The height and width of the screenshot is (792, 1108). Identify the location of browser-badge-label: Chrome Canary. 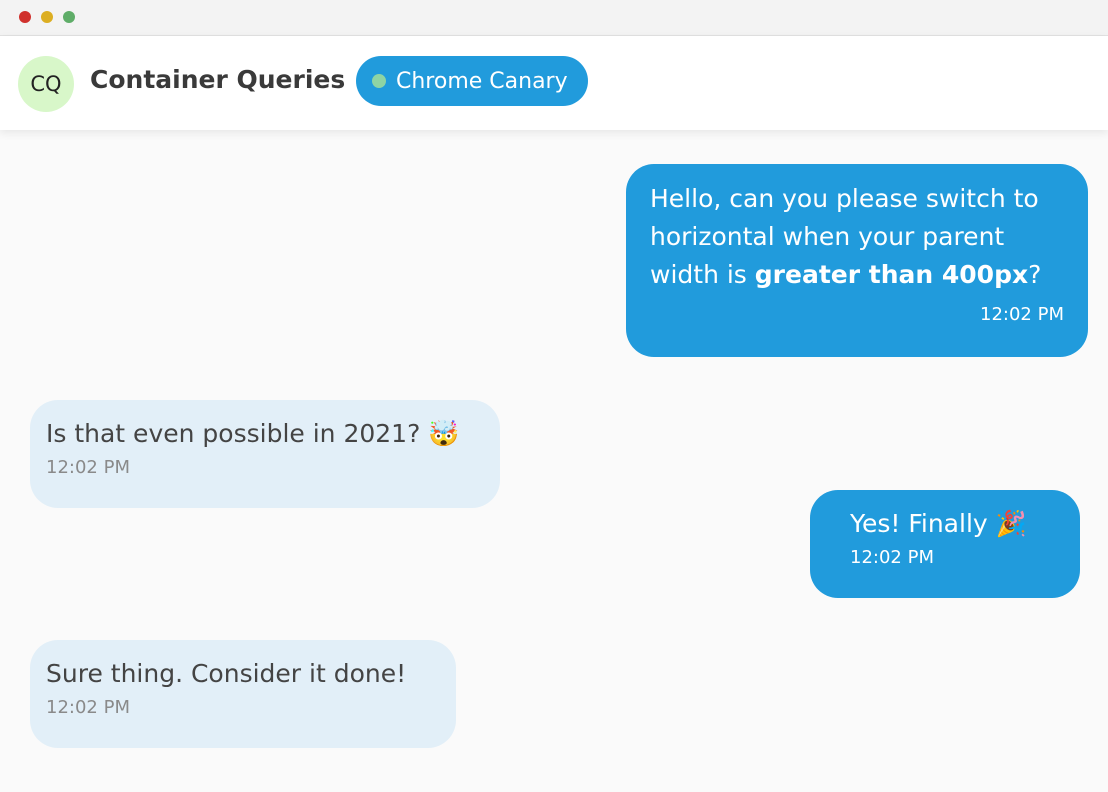
(482, 81).